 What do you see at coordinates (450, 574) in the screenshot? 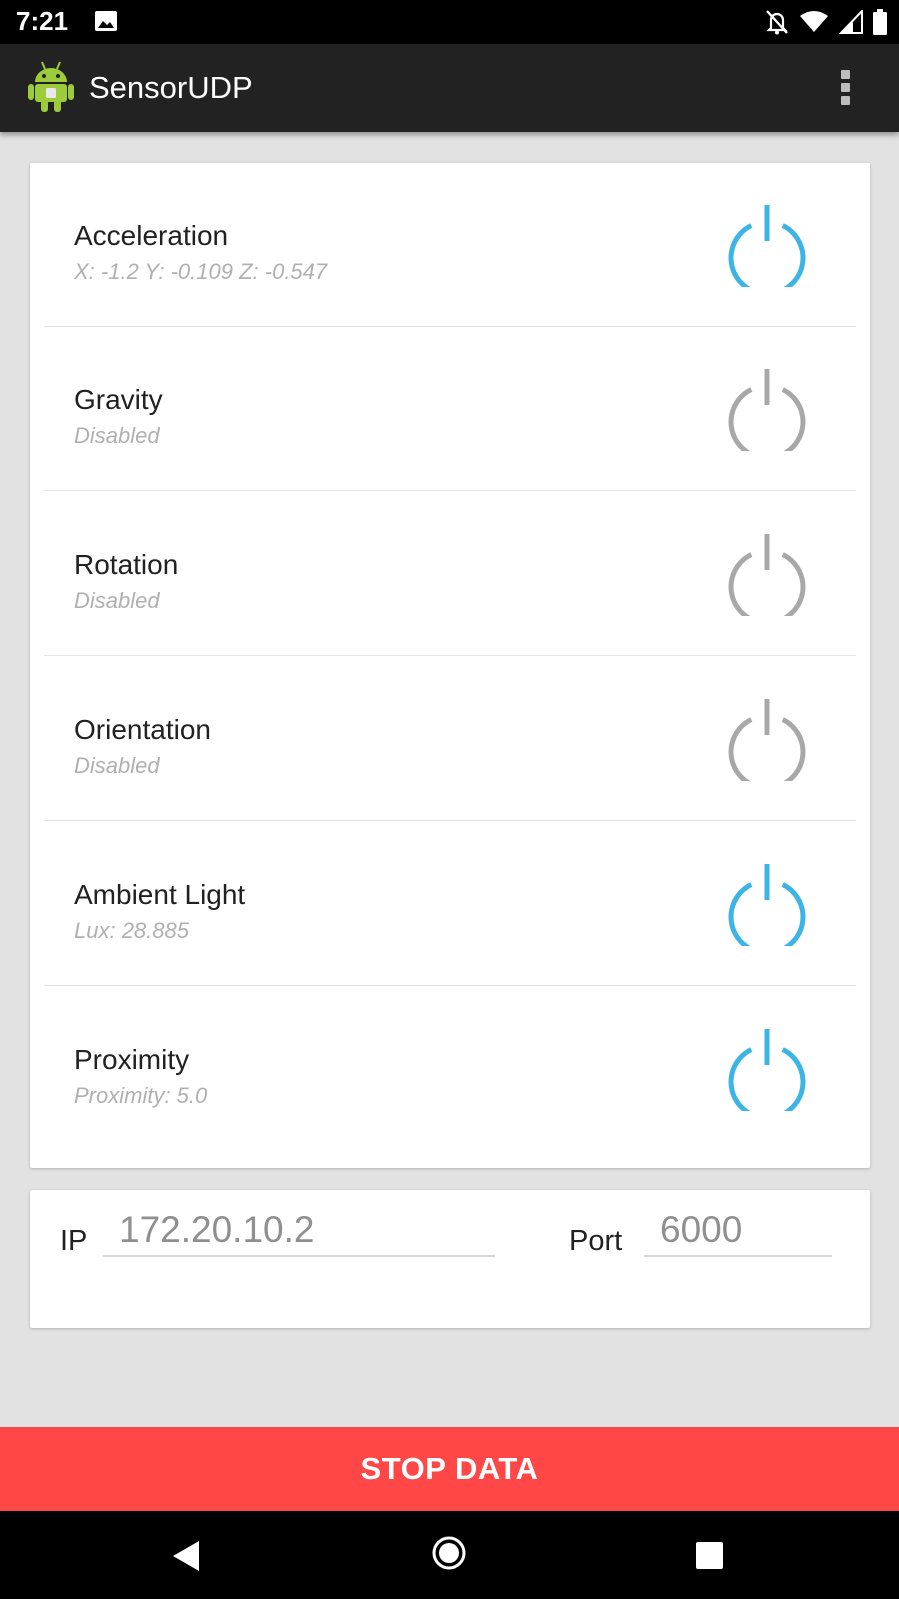
I see `sensor-row-rotation: Rotation Disabled` at bounding box center [450, 574].